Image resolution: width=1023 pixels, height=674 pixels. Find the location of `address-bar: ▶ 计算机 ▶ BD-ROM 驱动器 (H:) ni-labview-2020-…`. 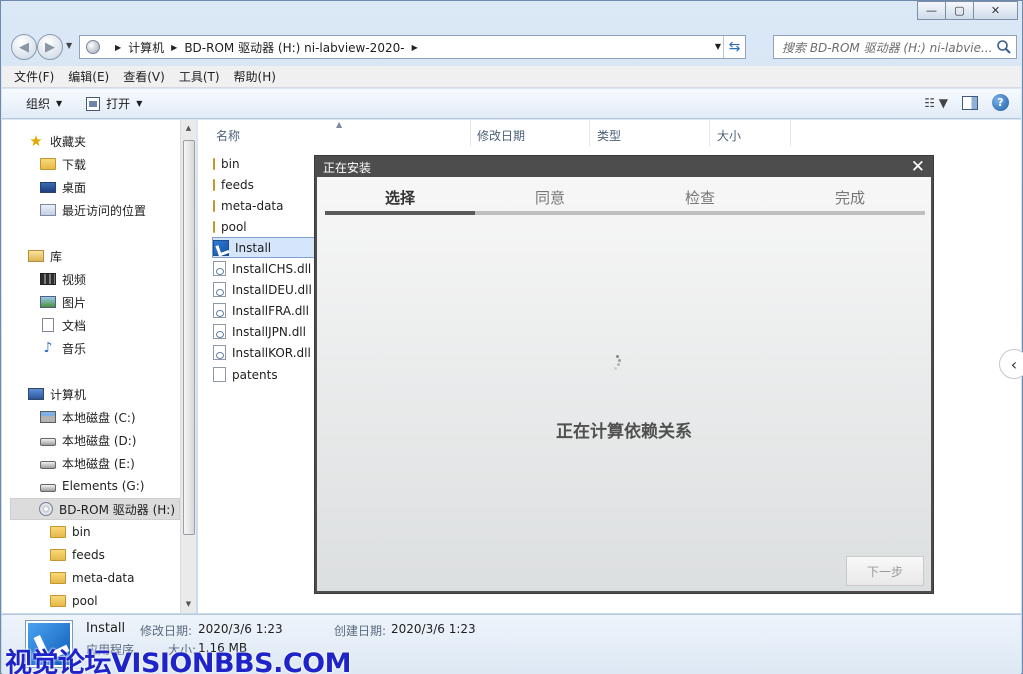

address-bar: ▶ 计算机 ▶ BD-ROM 驱动器 (H:) ni-labview-2020-… is located at coordinates (412, 47).